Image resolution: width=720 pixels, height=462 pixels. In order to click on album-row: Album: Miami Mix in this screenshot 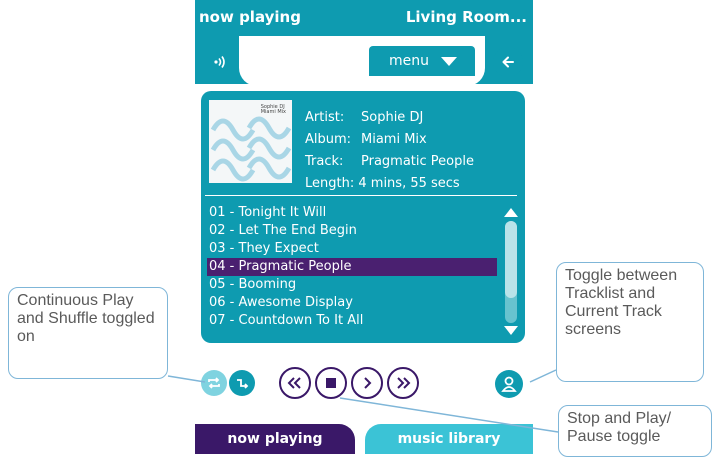, I will do `click(389, 140)`.